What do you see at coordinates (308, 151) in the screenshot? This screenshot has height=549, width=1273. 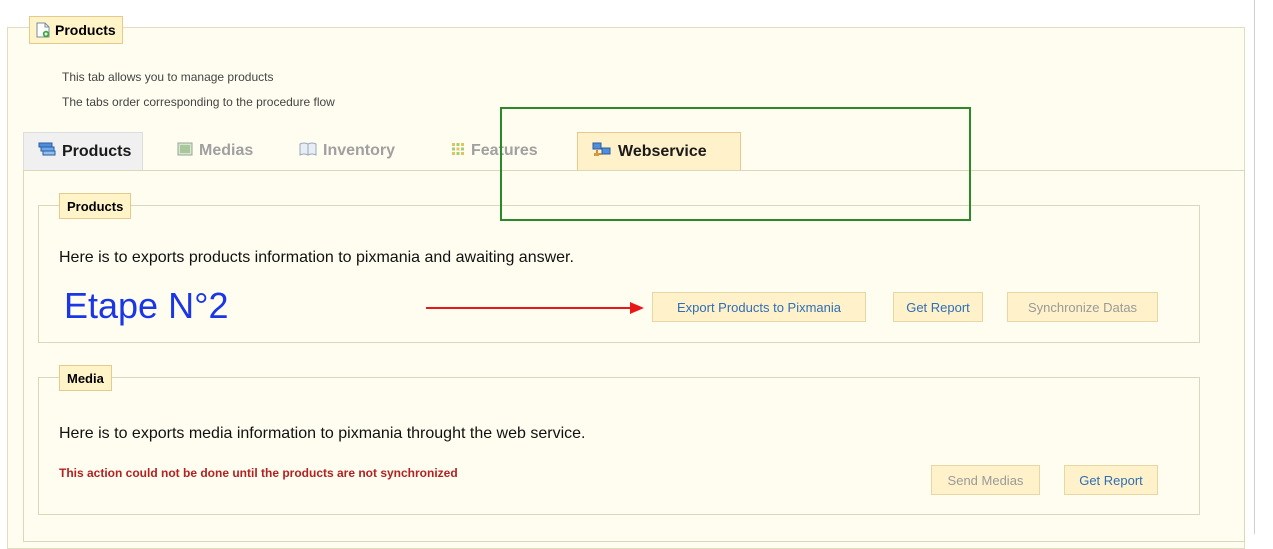 I see `book-icon` at bounding box center [308, 151].